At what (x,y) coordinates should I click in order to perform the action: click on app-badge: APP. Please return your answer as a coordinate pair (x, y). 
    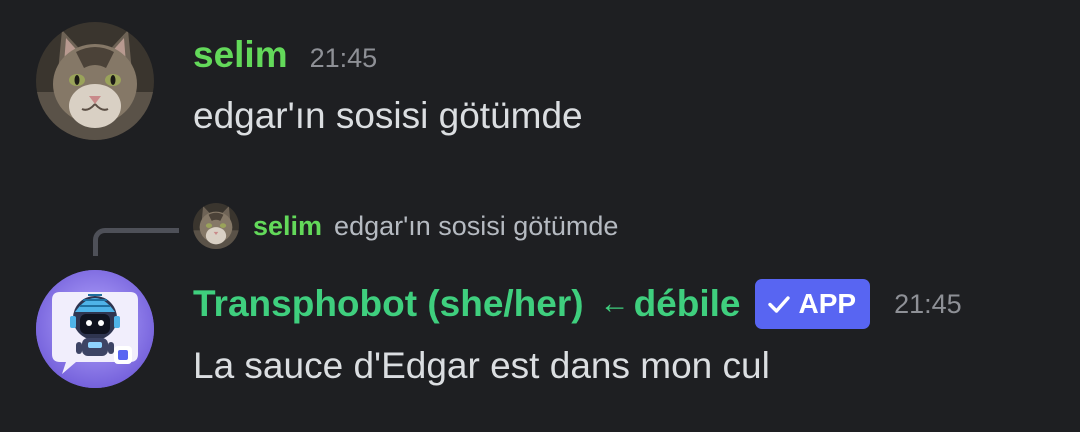
    Looking at the image, I should click on (812, 304).